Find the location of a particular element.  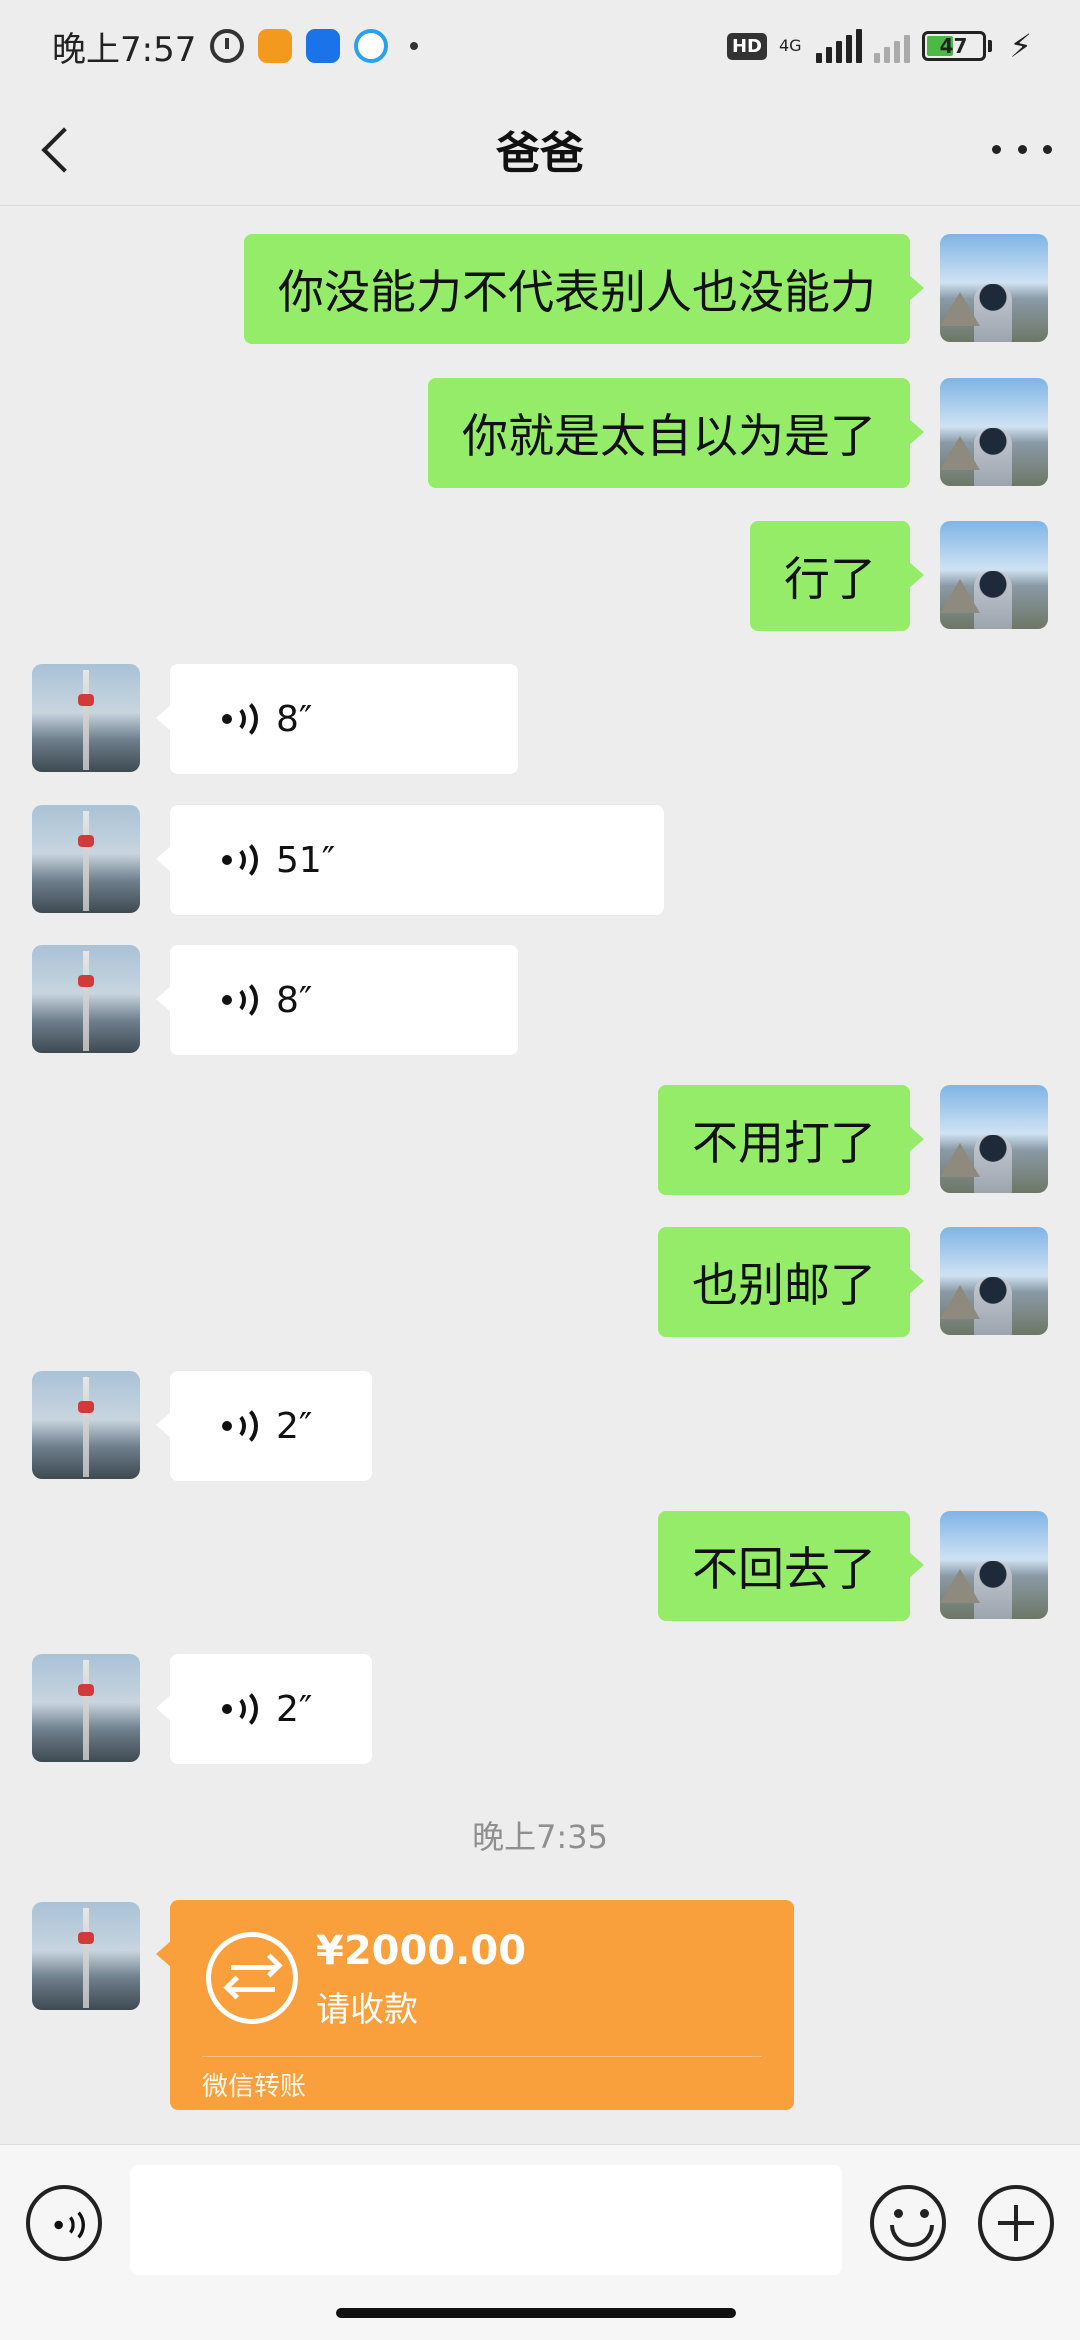

message-text: 不用打了 is located at coordinates (784, 1143).